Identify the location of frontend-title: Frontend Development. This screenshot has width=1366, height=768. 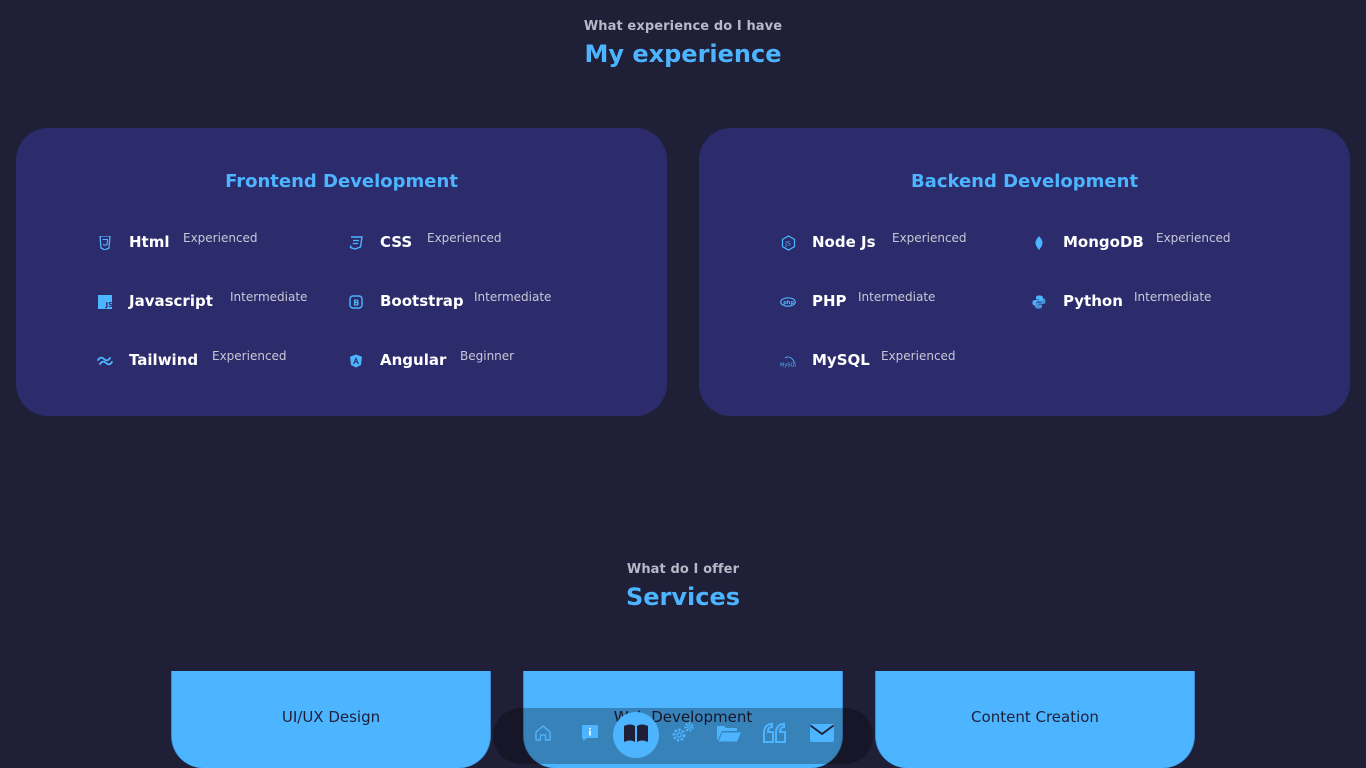
(341, 181).